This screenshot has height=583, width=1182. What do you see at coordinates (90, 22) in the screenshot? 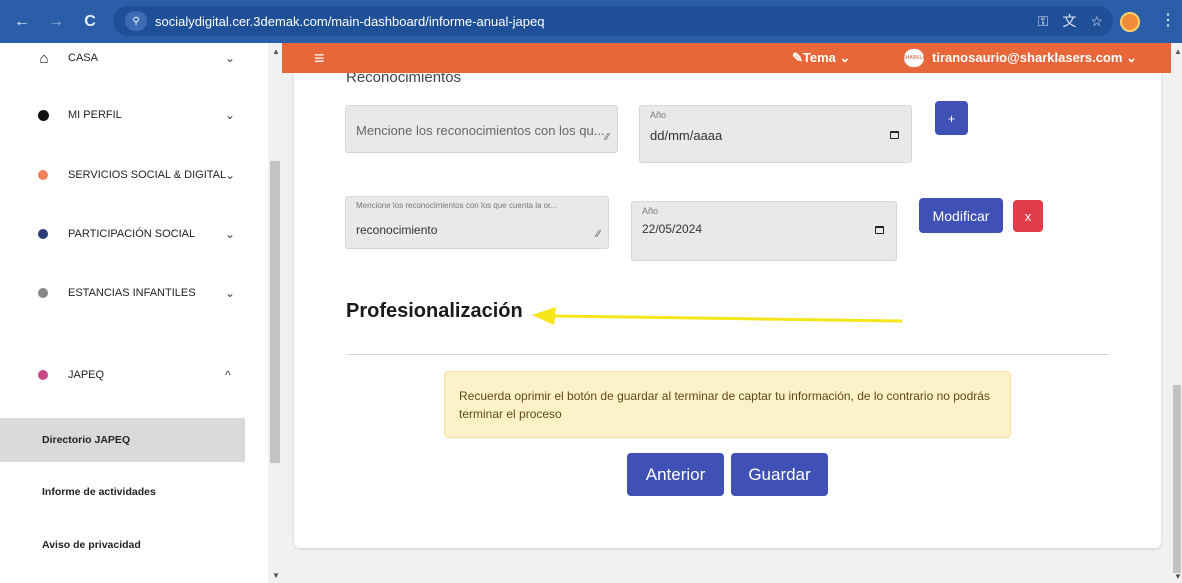
I see `reload-icon: C` at bounding box center [90, 22].